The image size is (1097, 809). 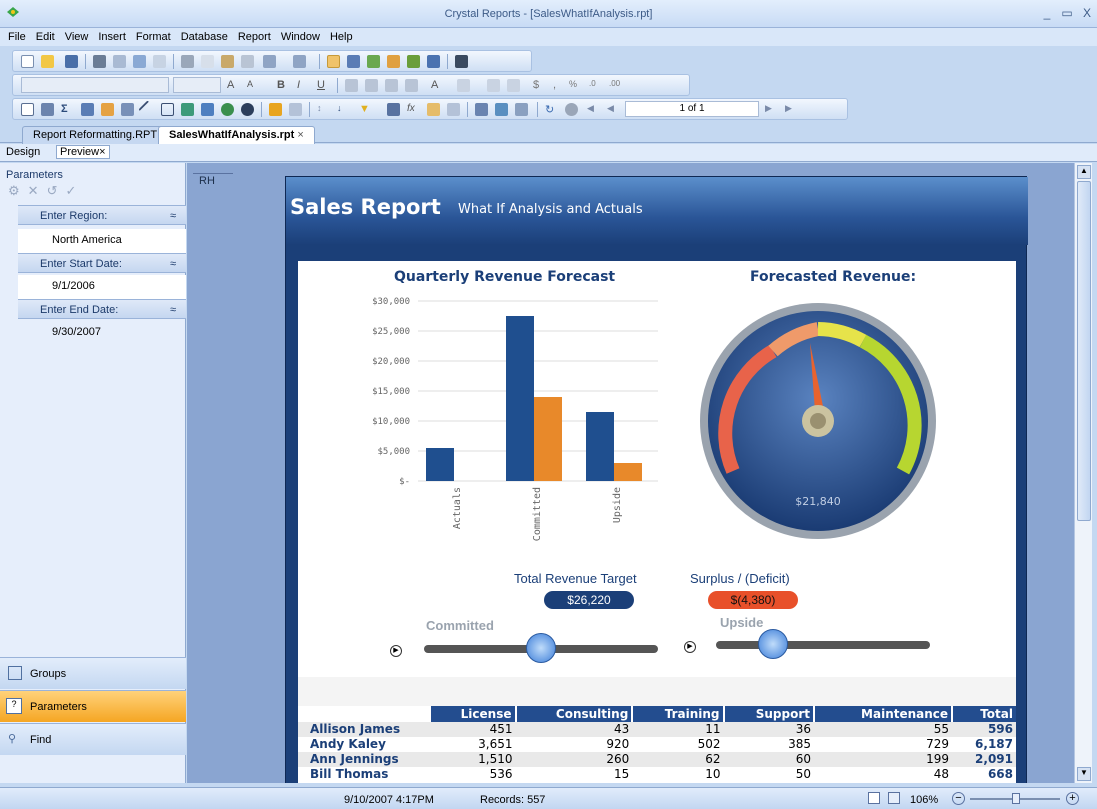 What do you see at coordinates (323, 109) in the screenshot?
I see `sort-expert-icon: ↕` at bounding box center [323, 109].